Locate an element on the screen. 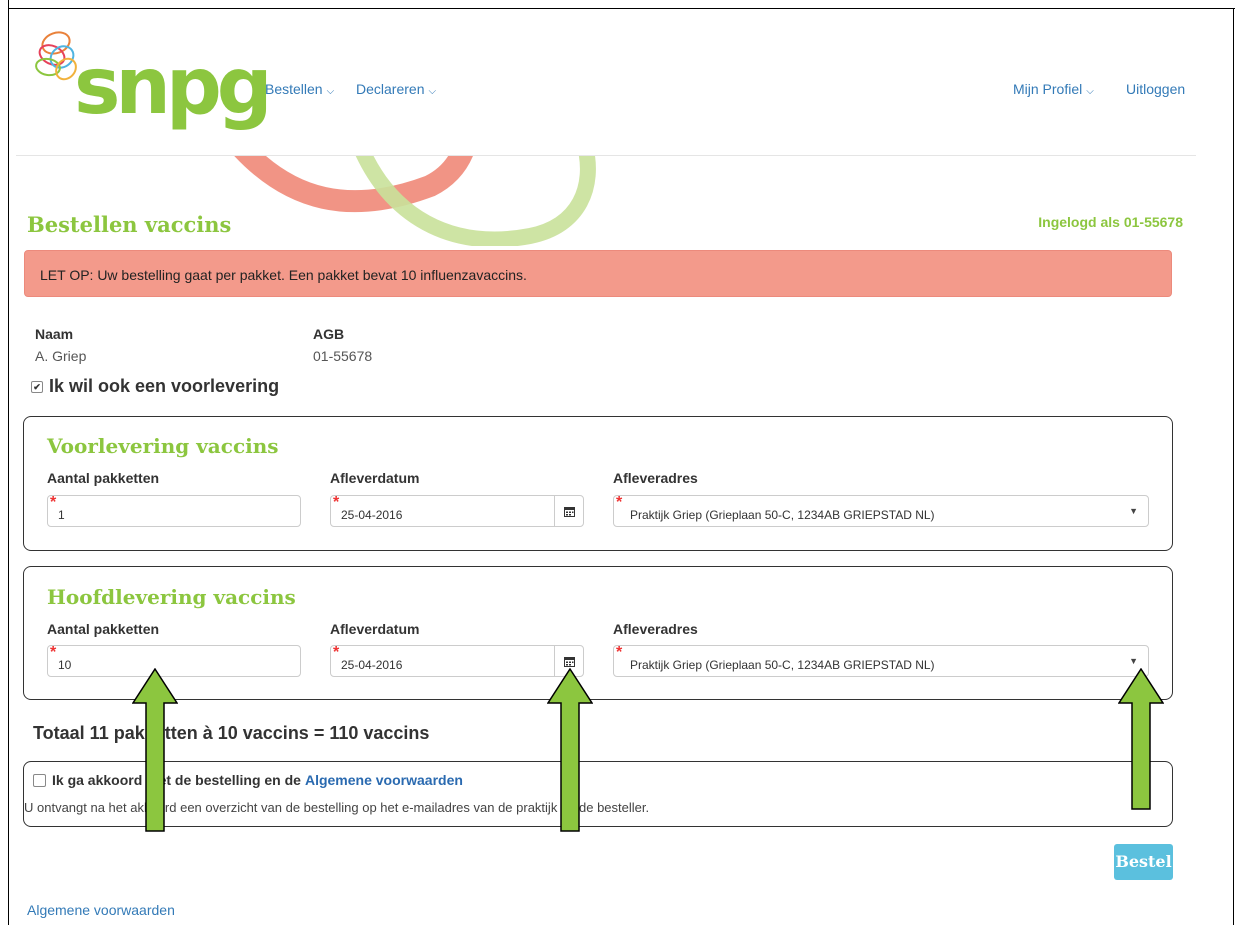 The width and height of the screenshot is (1235, 925). main-address-label: Afleveradres is located at coordinates (655, 629).